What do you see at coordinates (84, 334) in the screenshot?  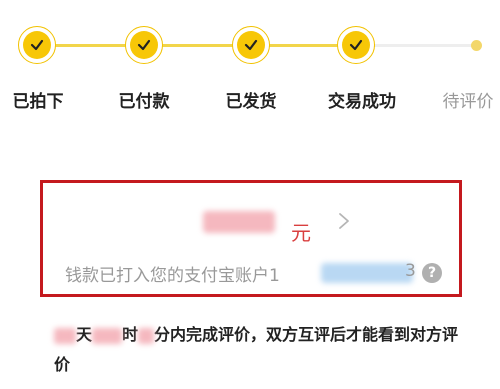 I see `note-day-unit: 天` at bounding box center [84, 334].